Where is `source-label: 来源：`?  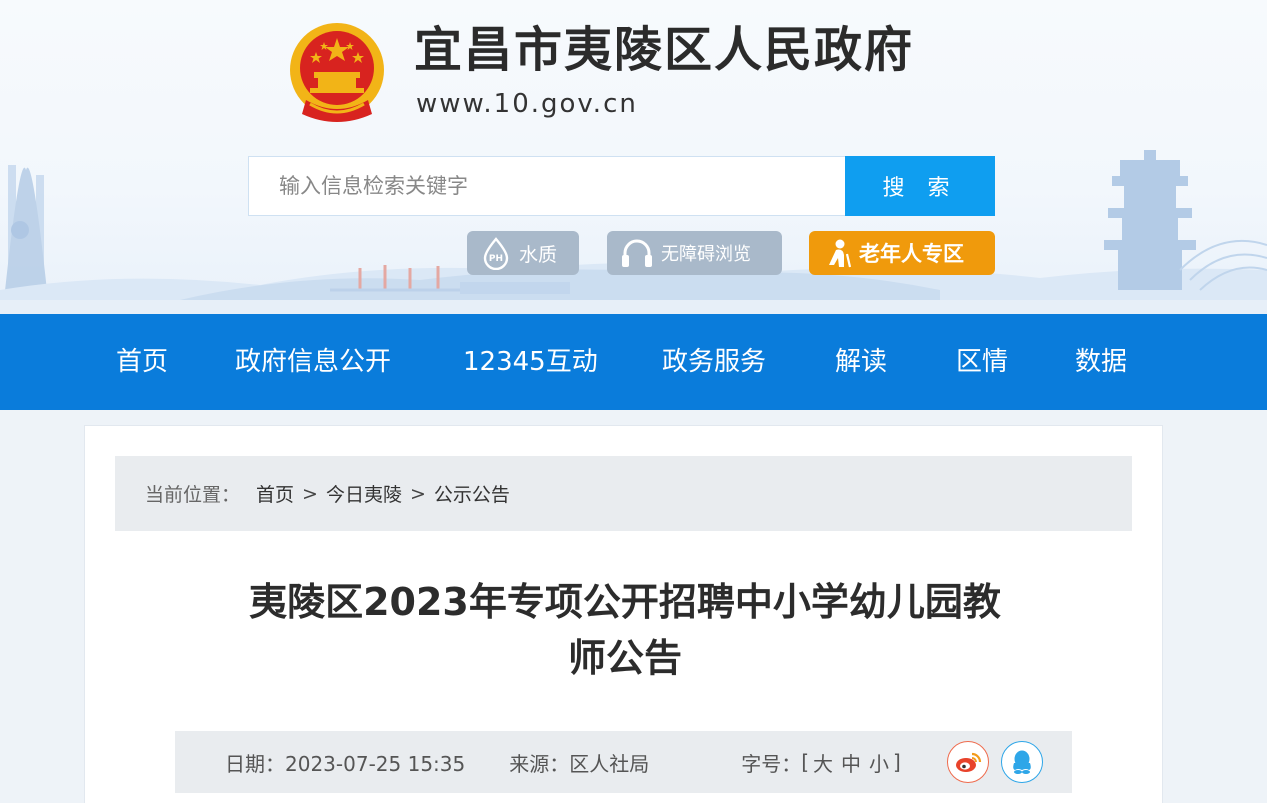
source-label: 来源： is located at coordinates (539, 763).